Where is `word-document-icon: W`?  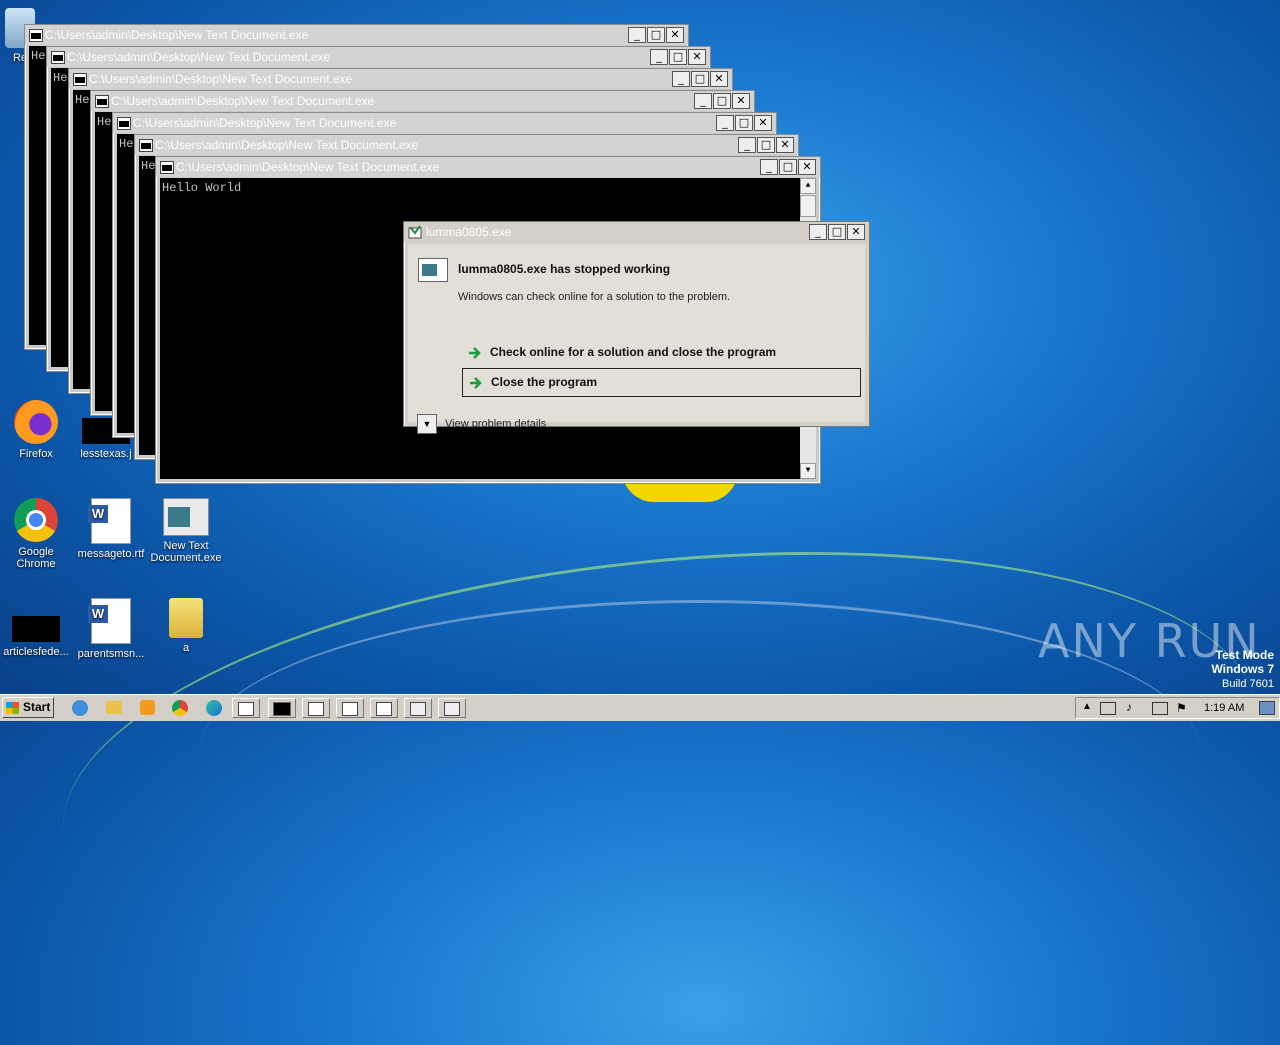 word-document-icon: W is located at coordinates (109, 521).